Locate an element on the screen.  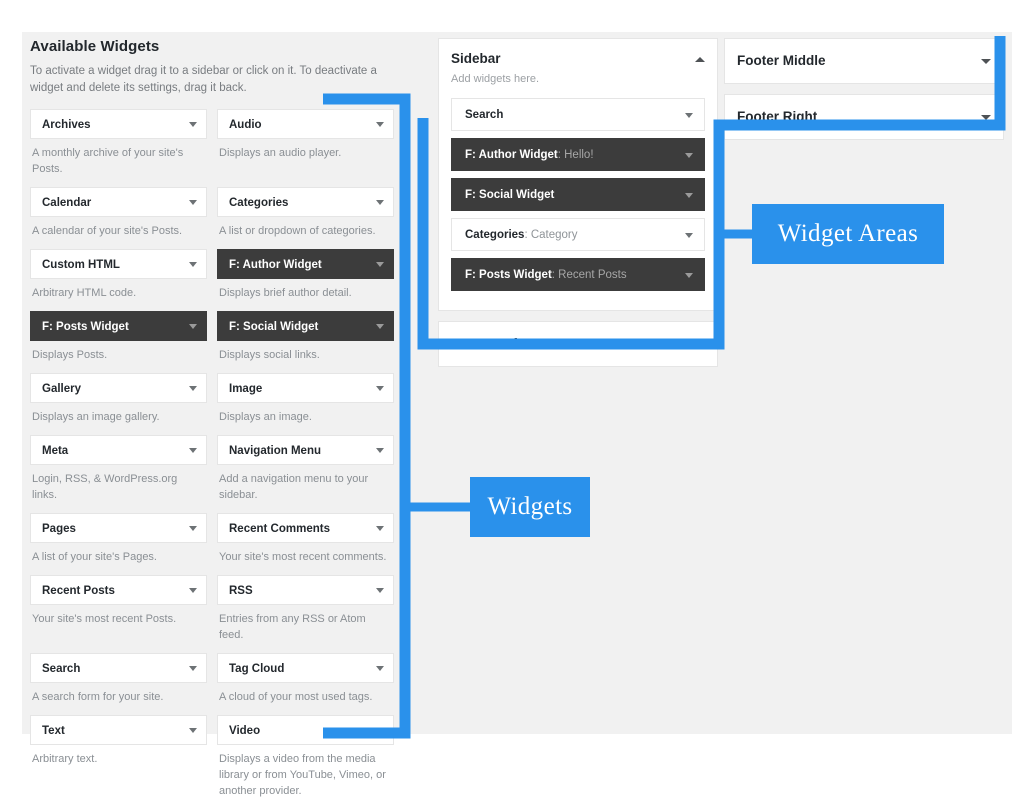
widget-area-item: Search is located at coordinates (578, 114).